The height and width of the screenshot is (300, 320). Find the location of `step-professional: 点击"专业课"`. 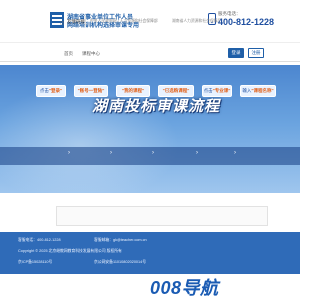

step-professional: 点击"专业课" is located at coordinates (217, 91).